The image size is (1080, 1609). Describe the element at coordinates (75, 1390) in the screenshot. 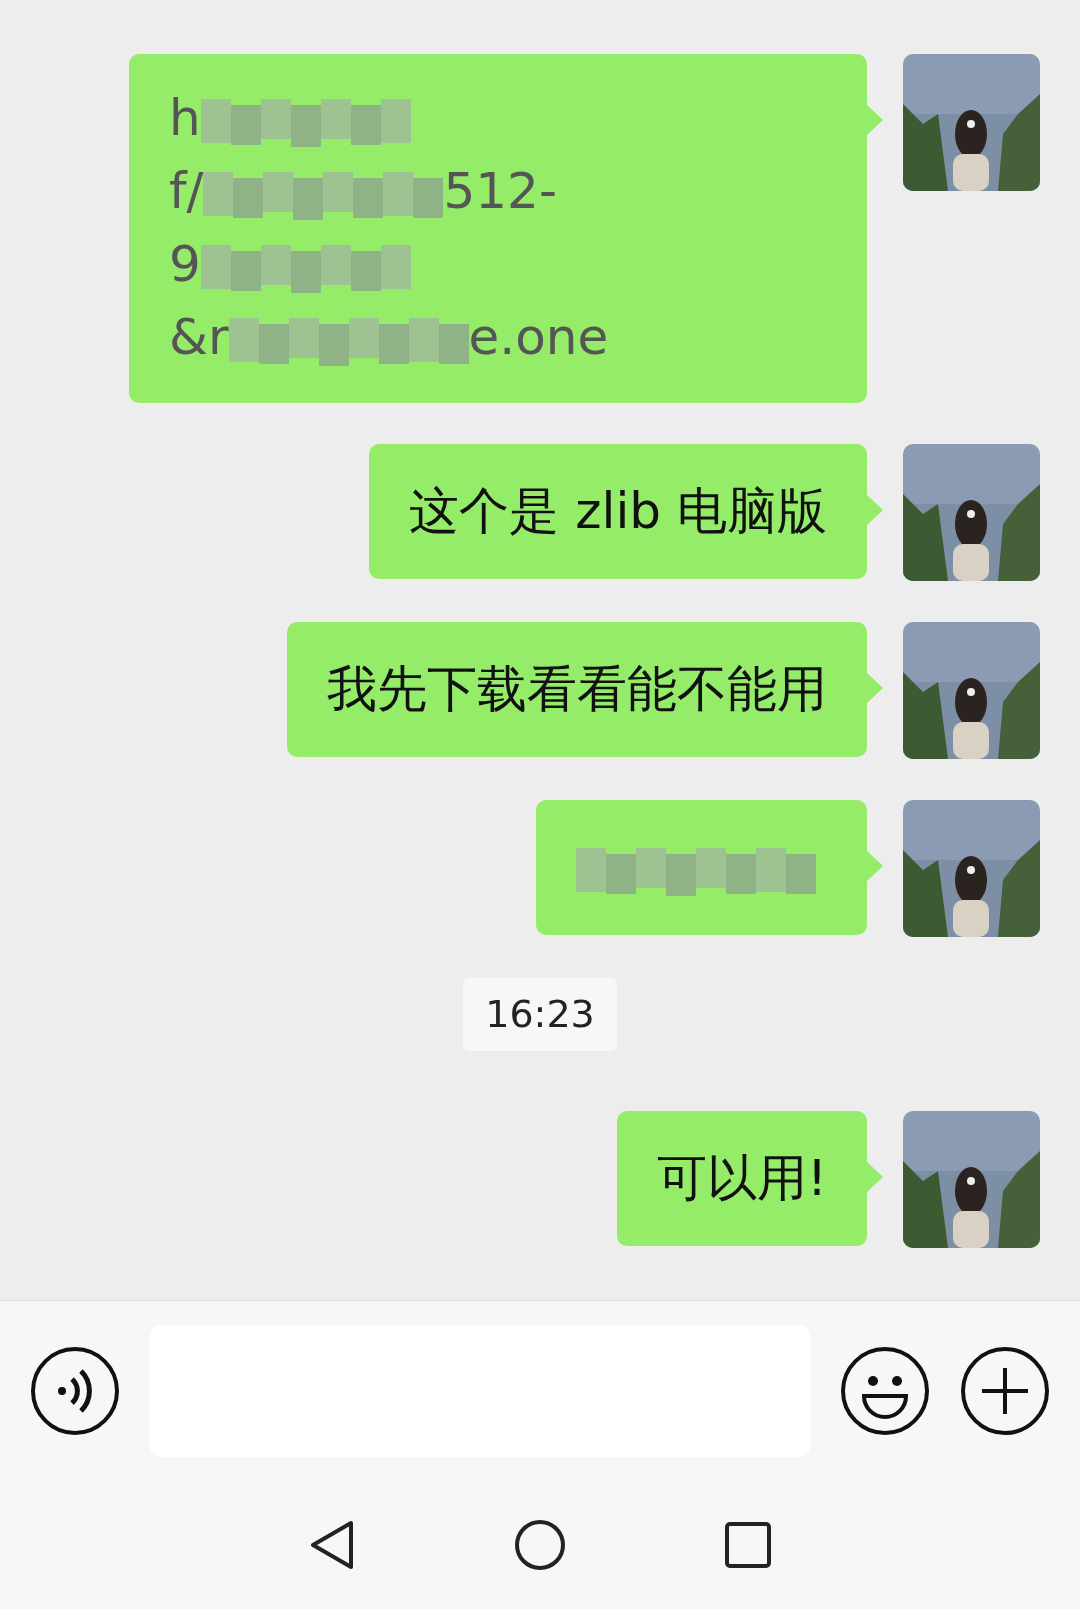

I see `voice-icon` at that location.